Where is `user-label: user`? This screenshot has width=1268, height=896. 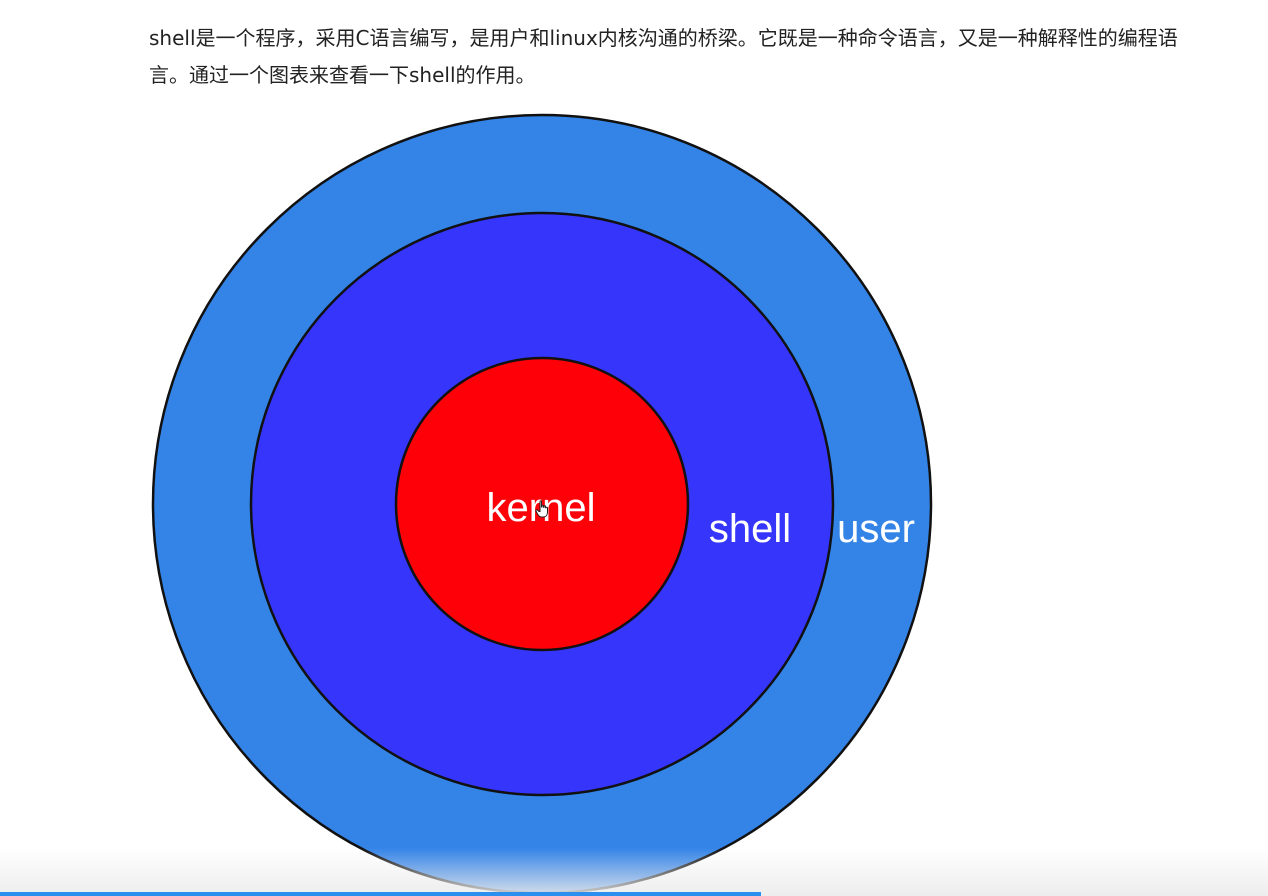 user-label: user is located at coordinates (876, 529).